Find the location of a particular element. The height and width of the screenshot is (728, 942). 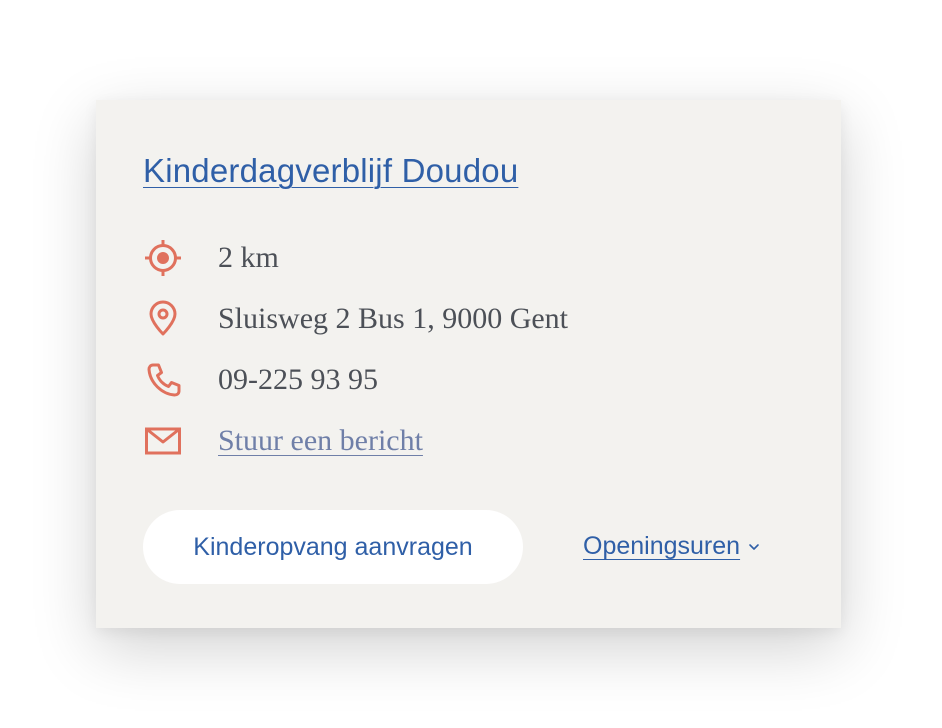

opening-hours-toggle: Openingsuren is located at coordinates (671, 546).